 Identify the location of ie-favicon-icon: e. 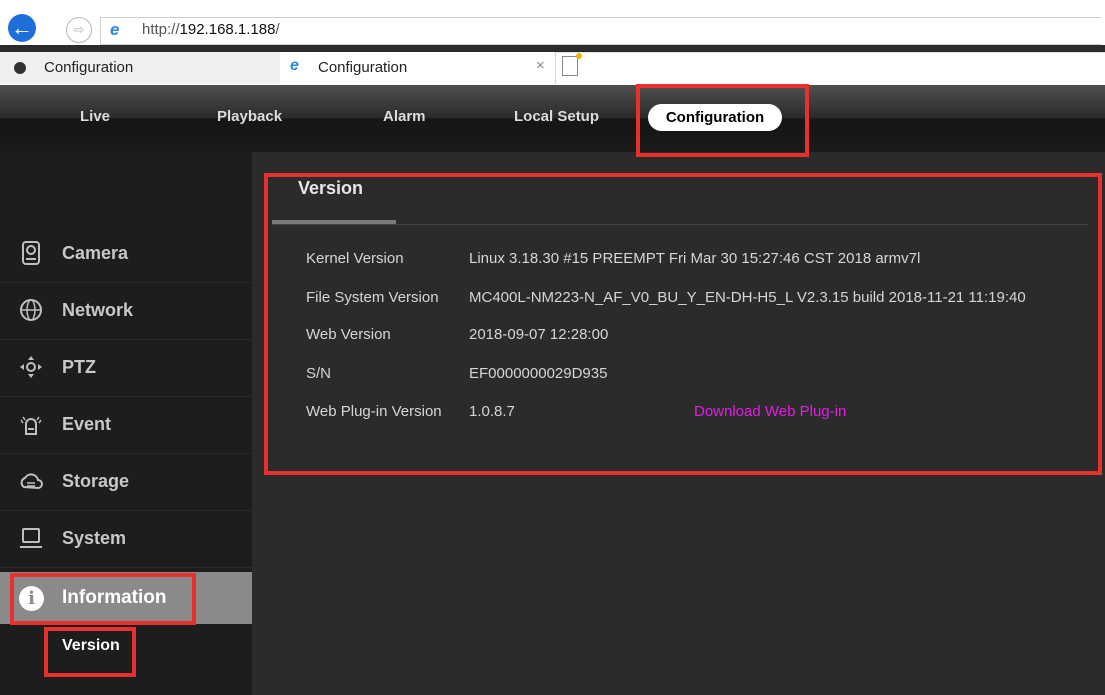
(294, 65).